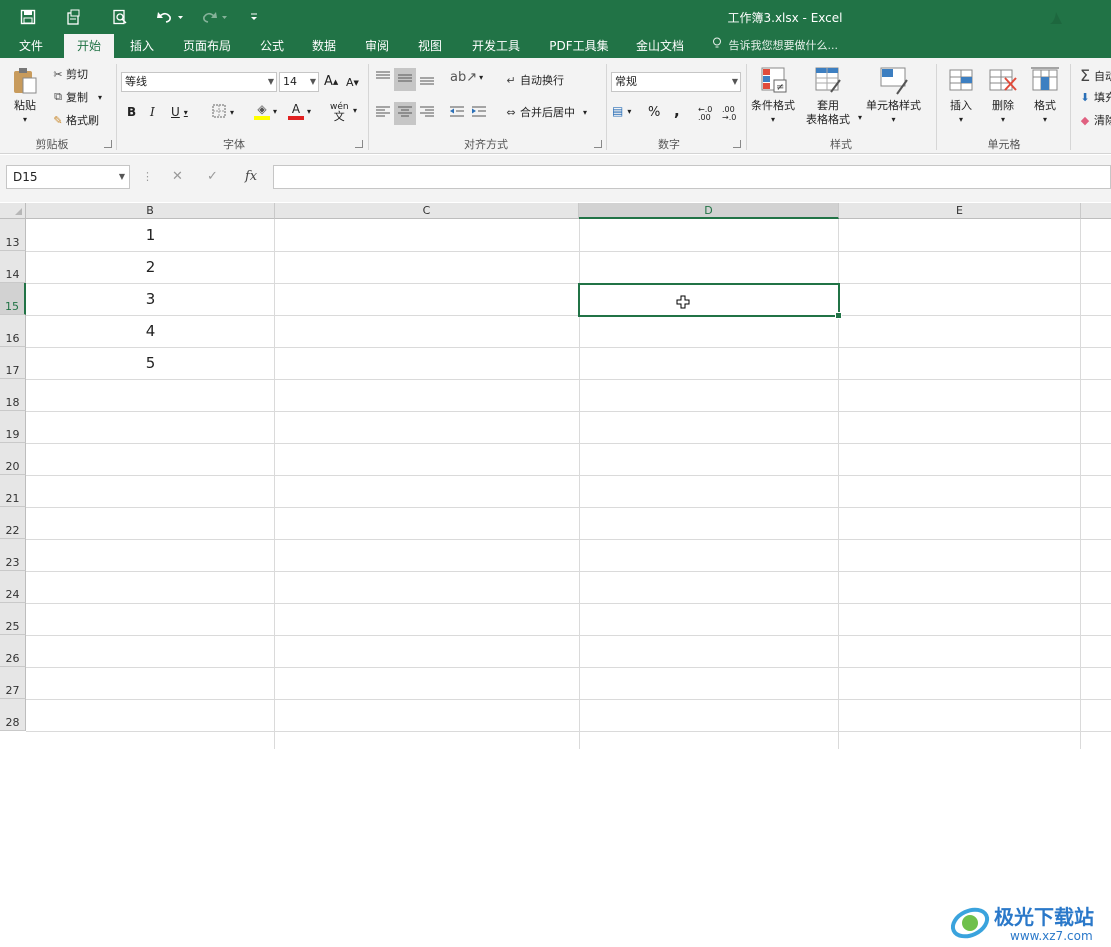 This screenshot has height=947, width=1111. What do you see at coordinates (427, 79) in the screenshot?
I see `align-bottom-button` at bounding box center [427, 79].